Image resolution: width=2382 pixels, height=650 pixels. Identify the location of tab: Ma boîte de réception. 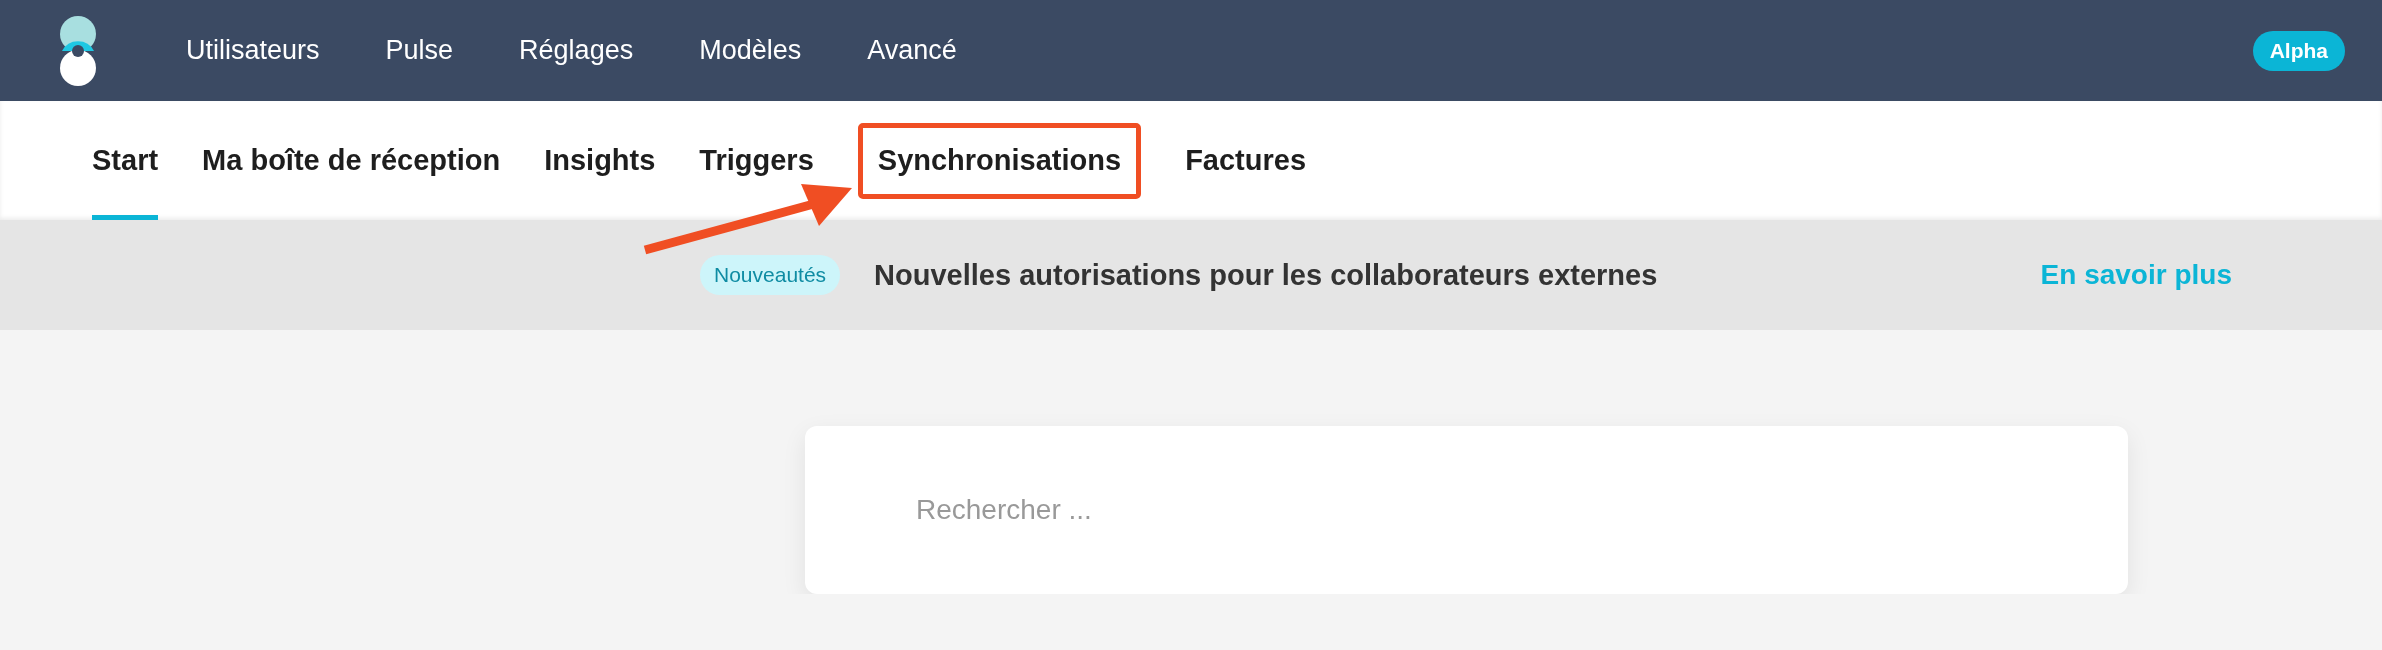
(351, 160).